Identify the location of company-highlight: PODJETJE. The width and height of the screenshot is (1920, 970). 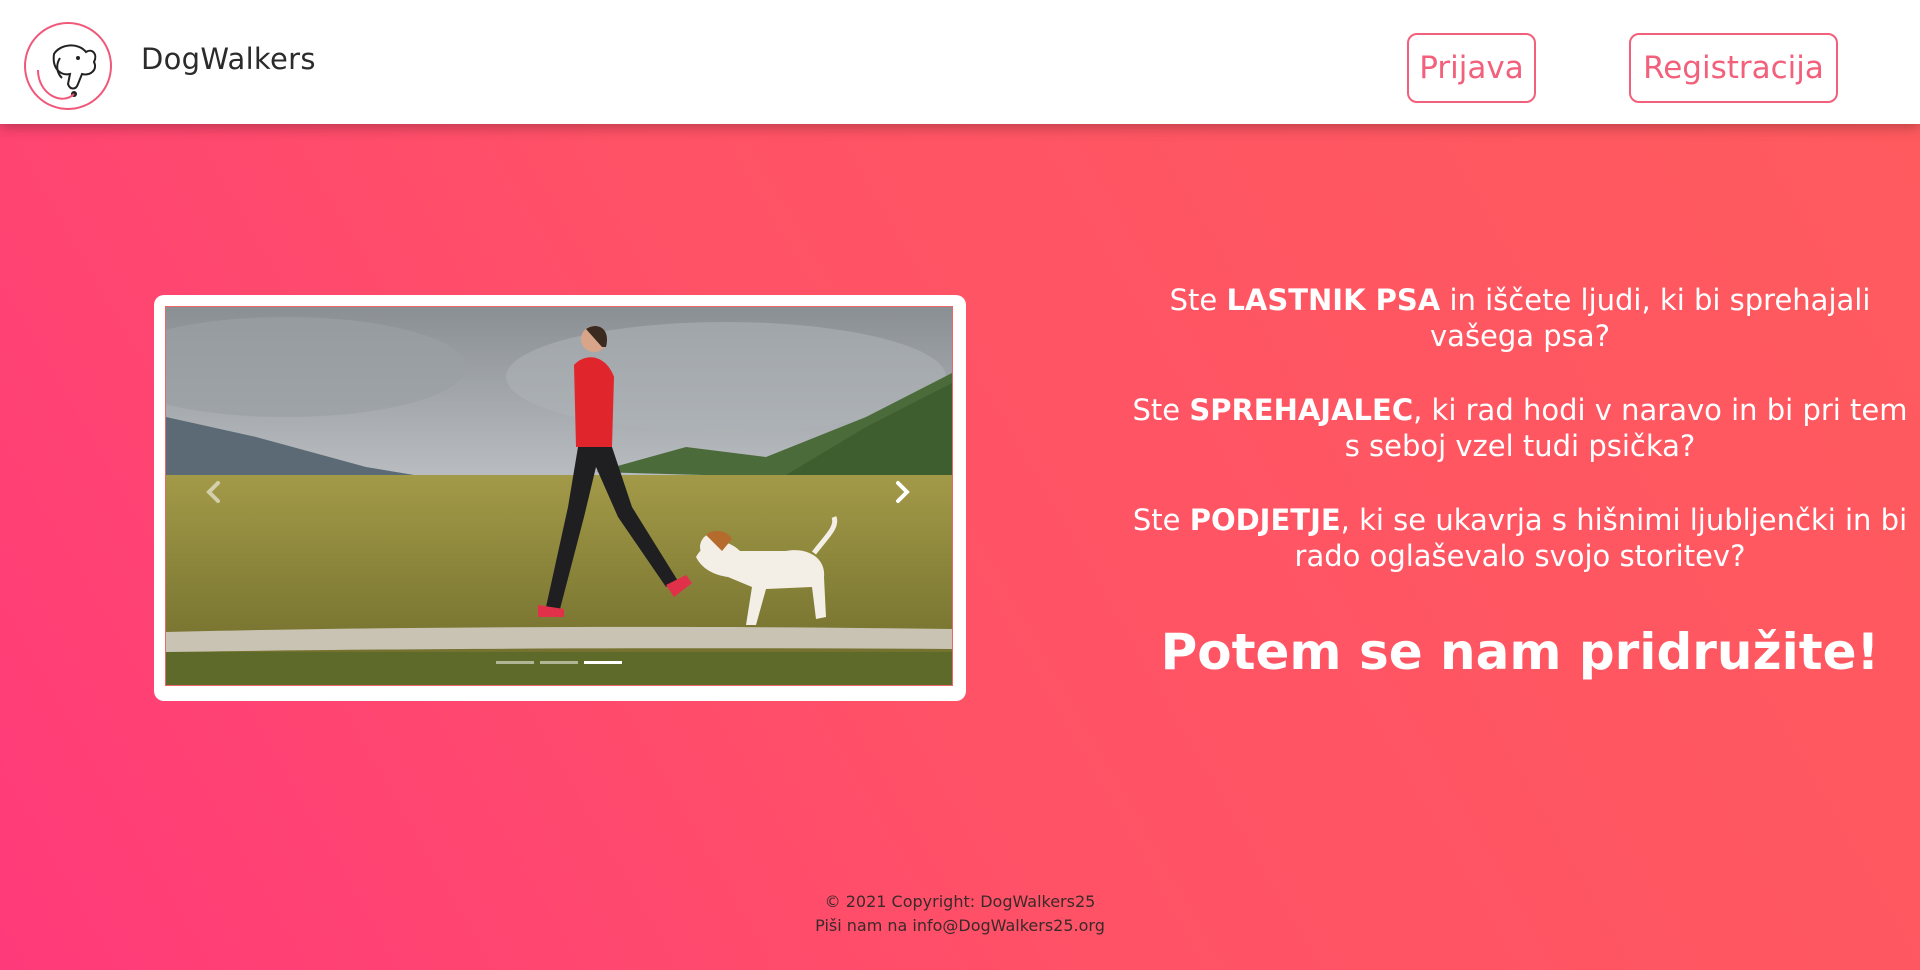
(1265, 520).